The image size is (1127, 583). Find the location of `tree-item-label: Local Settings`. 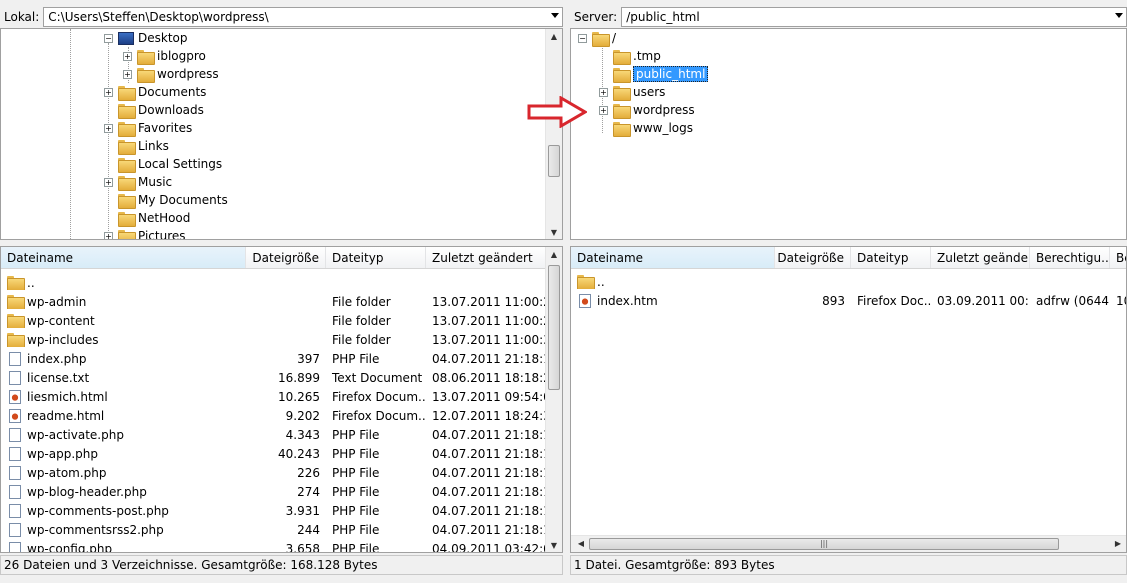

tree-item-label: Local Settings is located at coordinates (180, 164).